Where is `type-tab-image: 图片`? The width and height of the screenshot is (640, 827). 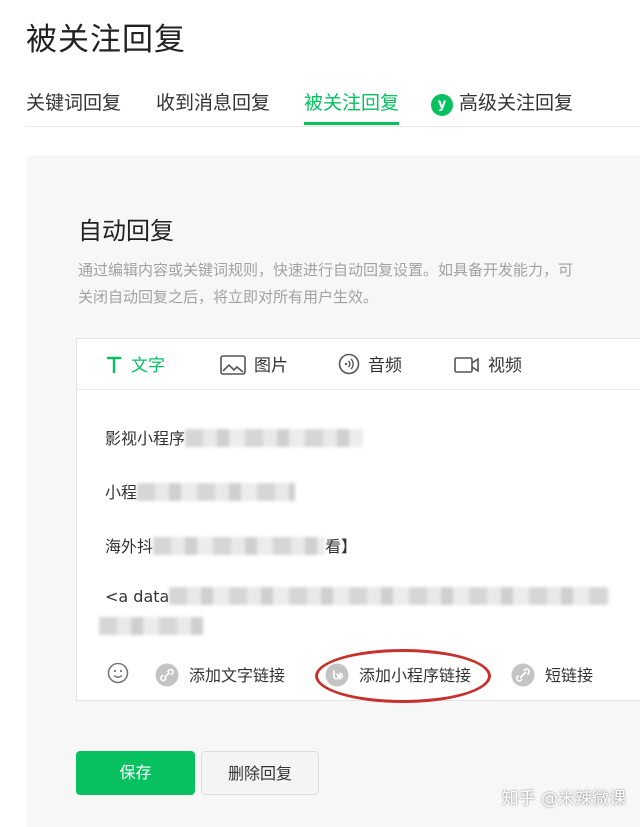 type-tab-image: 图片 is located at coordinates (254, 365).